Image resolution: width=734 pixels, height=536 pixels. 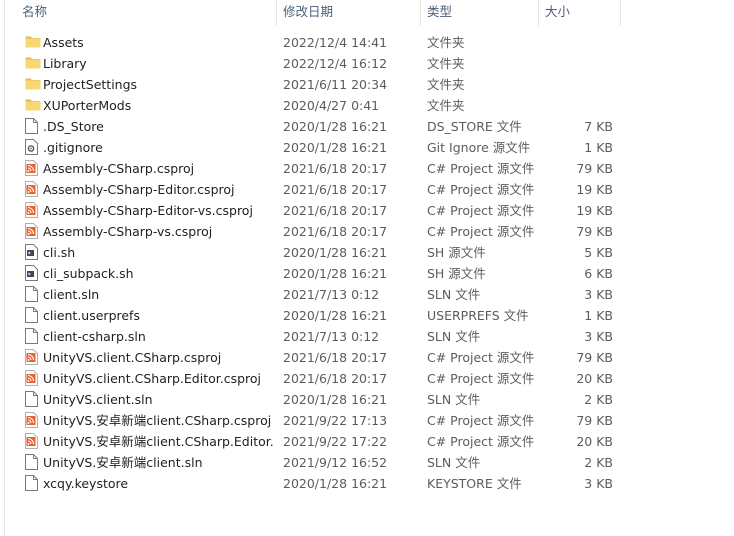 I want to click on file-row: ProjectSettings 2021/6/11 20:34 文件夹, so click(x=367, y=84).